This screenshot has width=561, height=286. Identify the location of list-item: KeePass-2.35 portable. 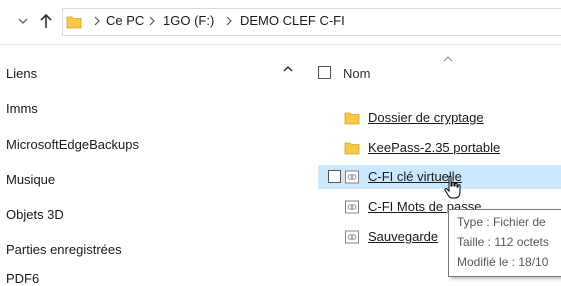
(439, 148).